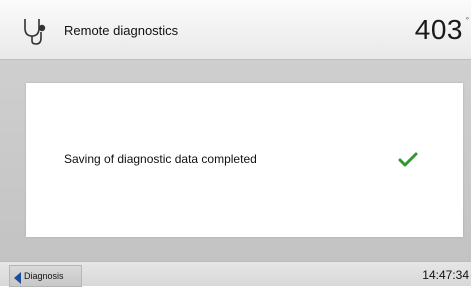  Describe the element at coordinates (18, 277) in the screenshot. I see `back-arrow-icon` at that location.